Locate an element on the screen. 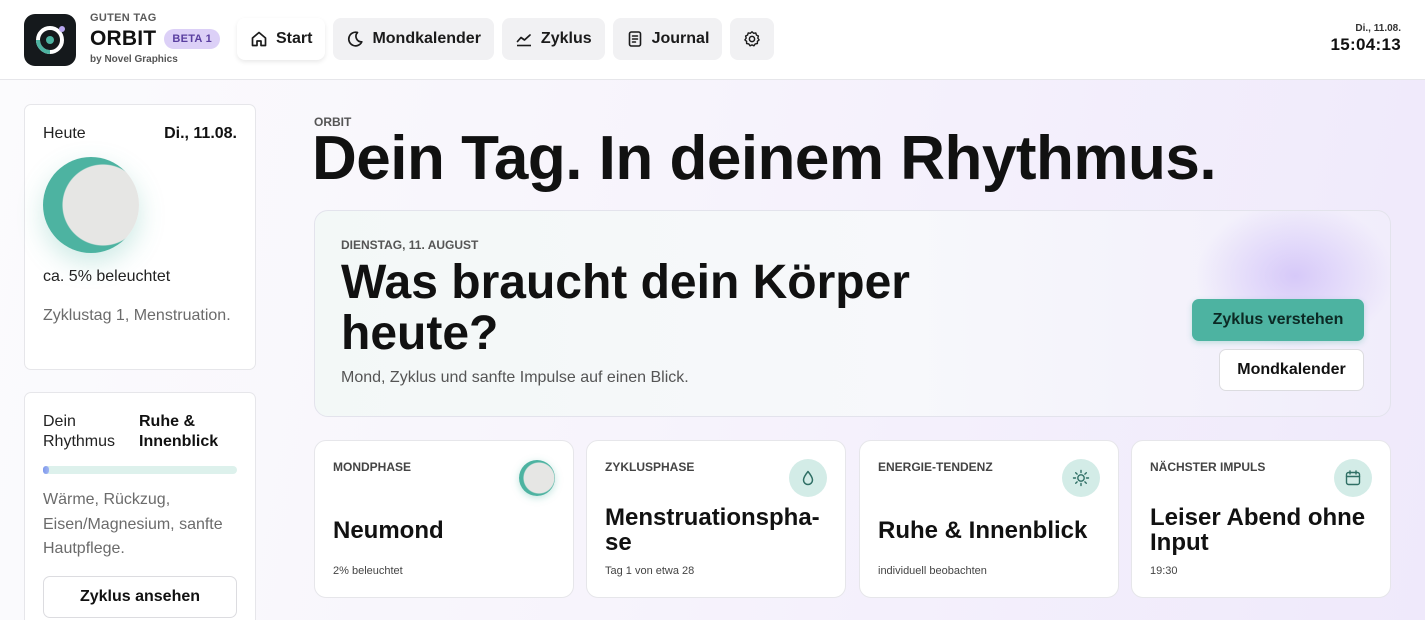 The image size is (1425, 620). nav-mondkalender: Mondkalender is located at coordinates (413, 39).